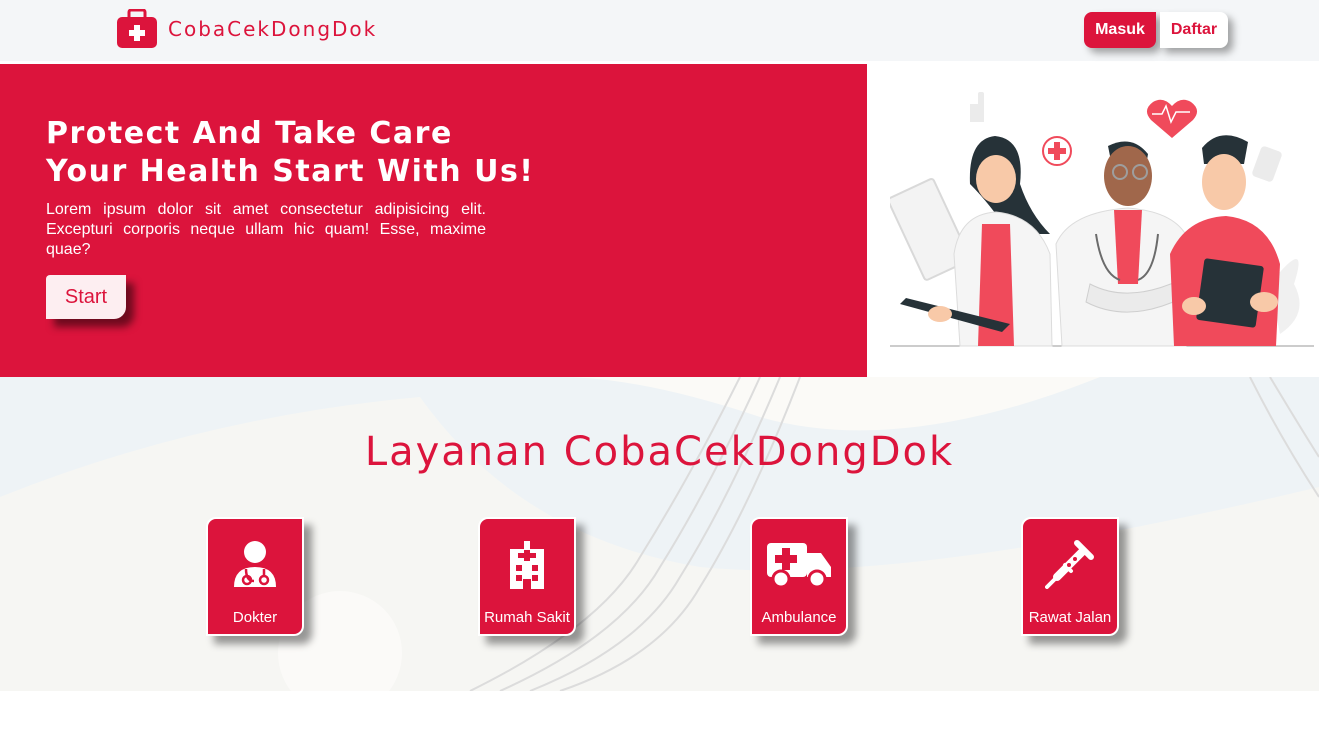 This screenshot has width=1319, height=741. I want to click on medical-team-illustration, so click(1102, 219).